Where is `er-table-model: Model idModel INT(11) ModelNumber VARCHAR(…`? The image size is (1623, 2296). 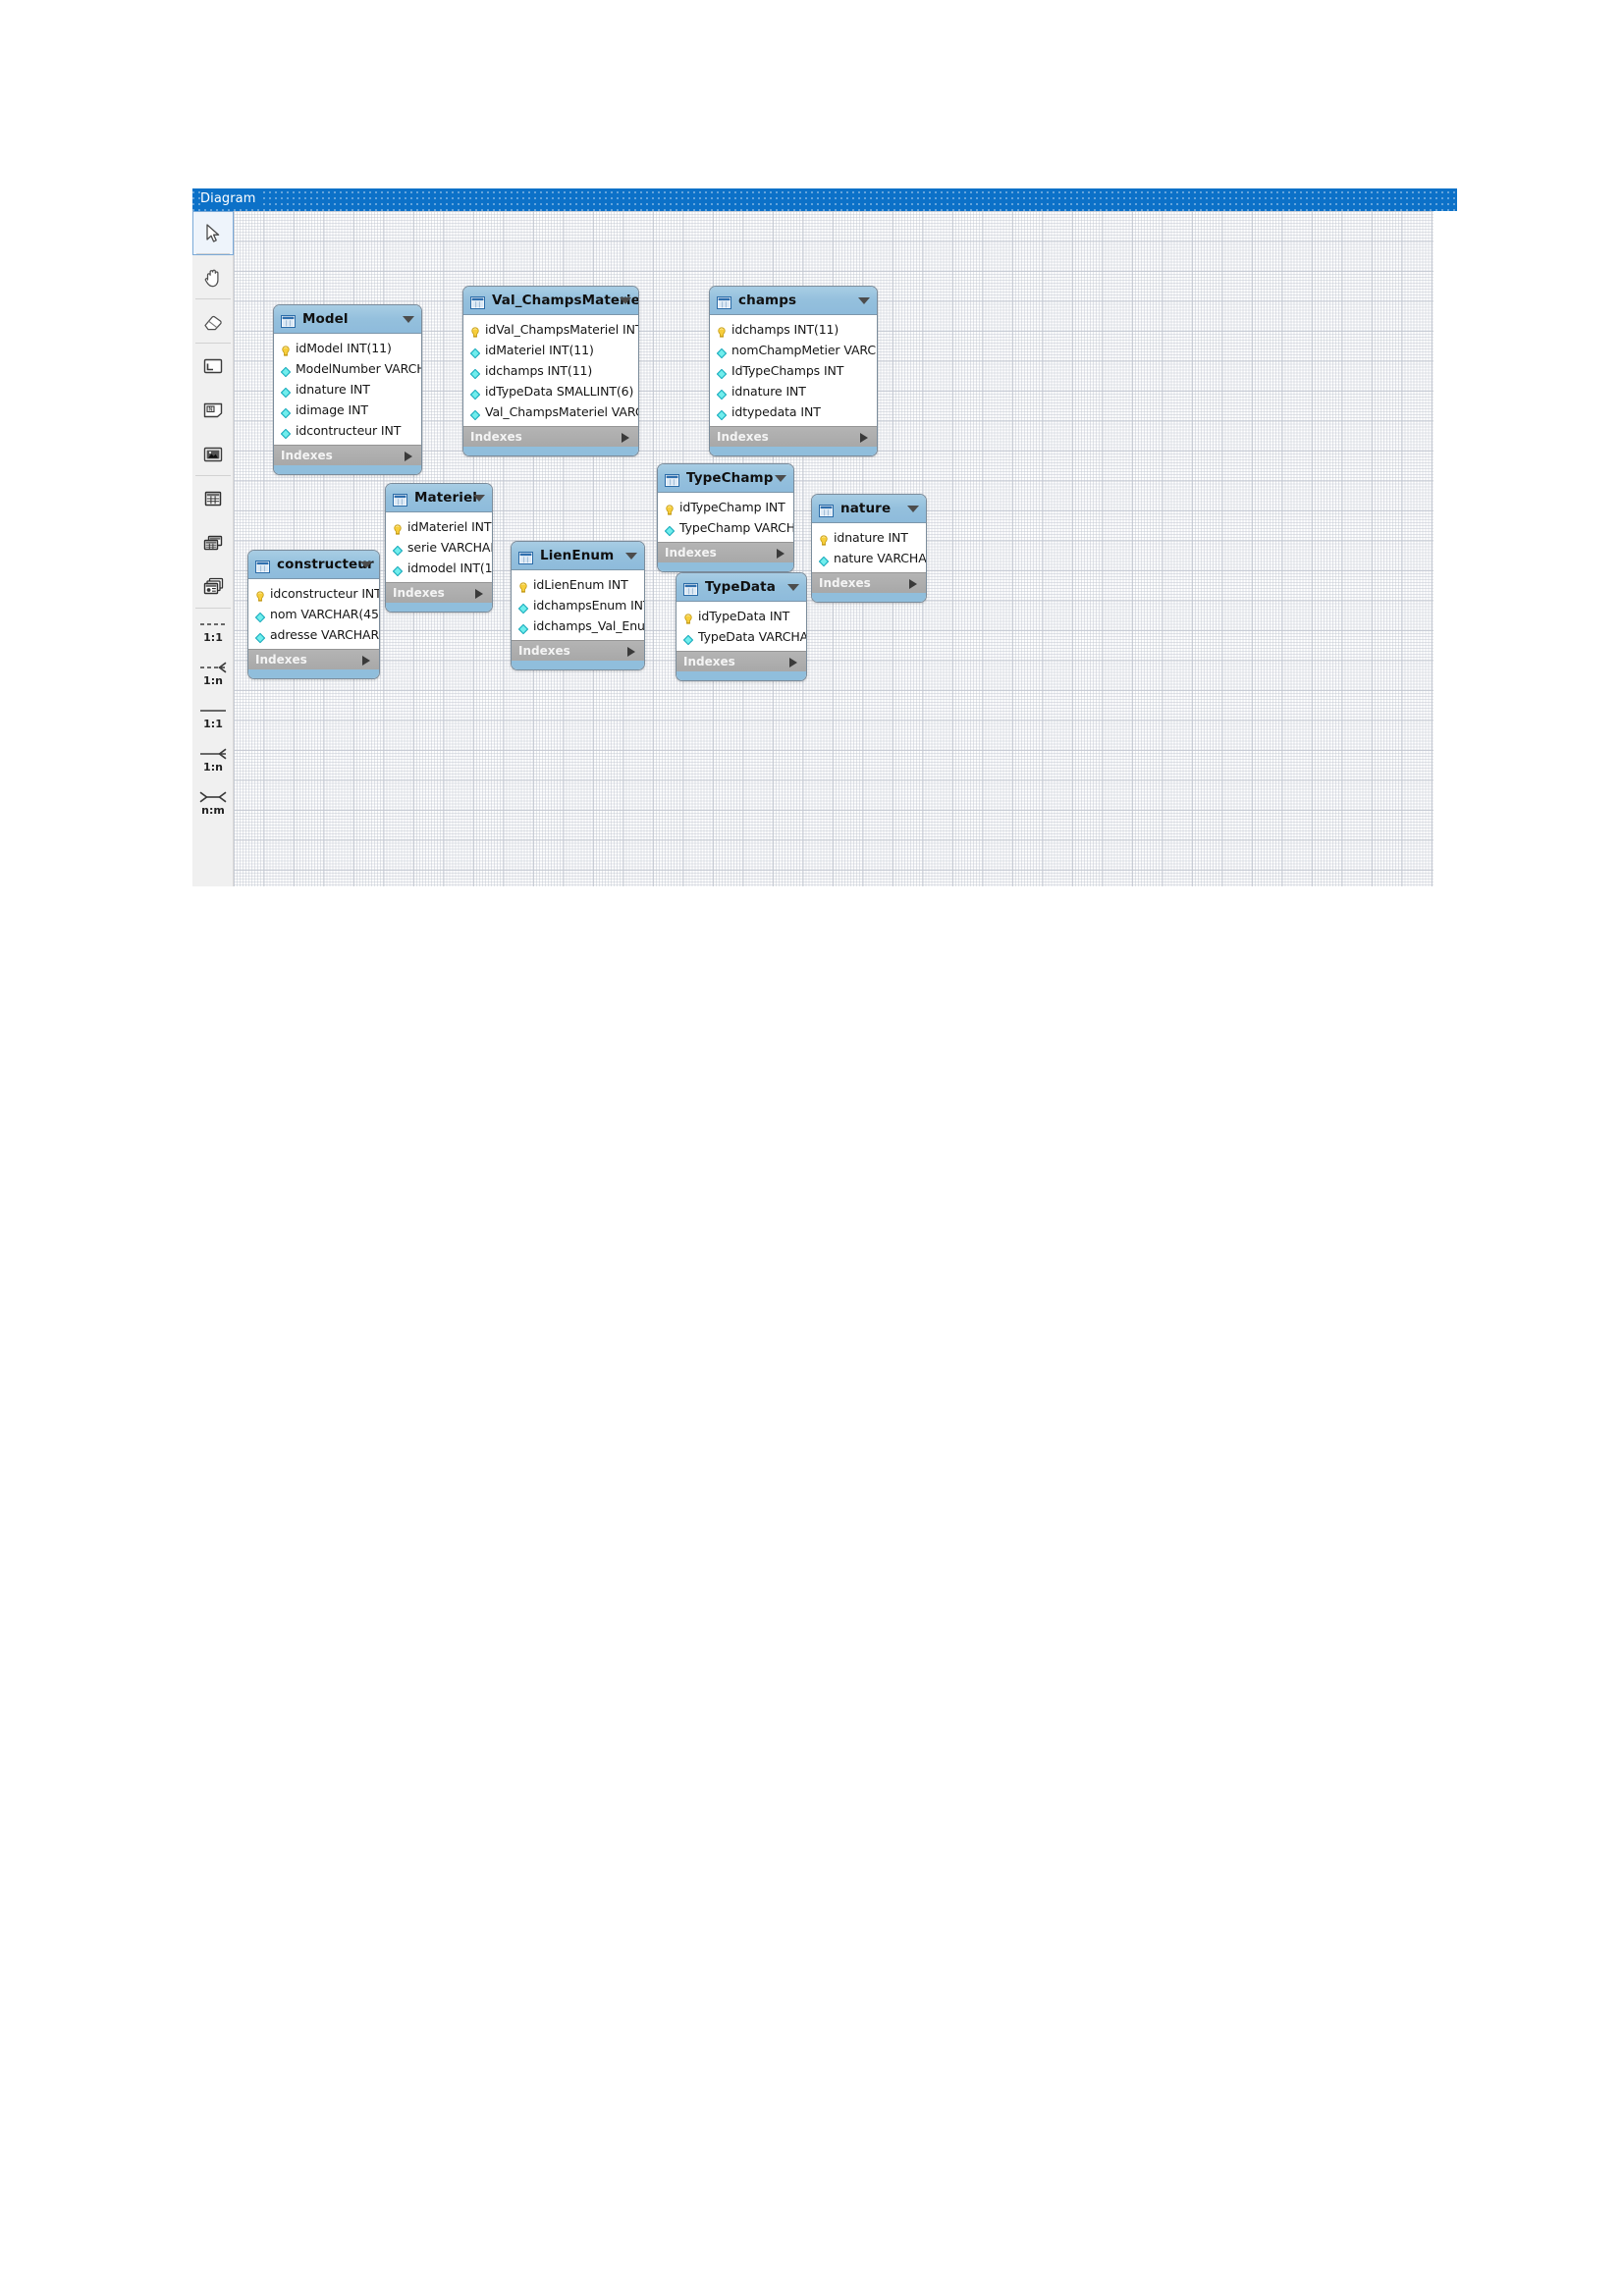 er-table-model: Model idModel INT(11) ModelNumber VARCHAR(… is located at coordinates (347, 389).